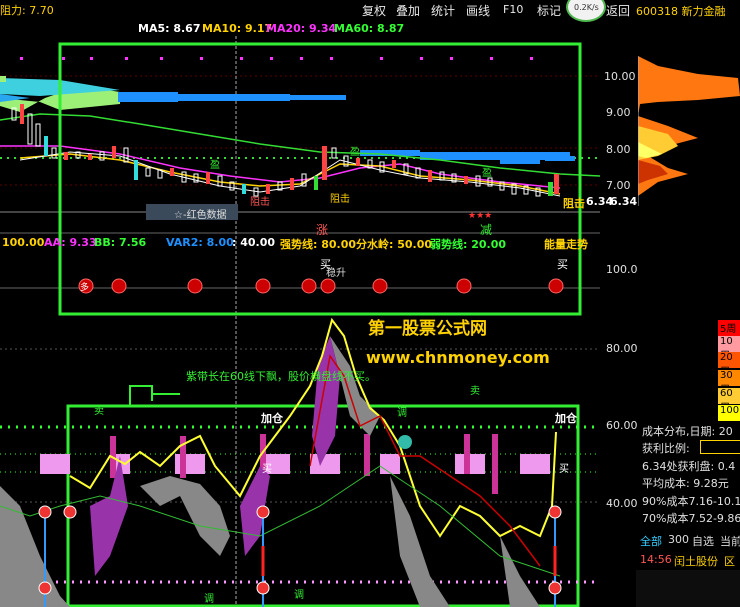 The width and height of the screenshot is (740, 607). I want to click on price-tick: 10.00, so click(620, 76).